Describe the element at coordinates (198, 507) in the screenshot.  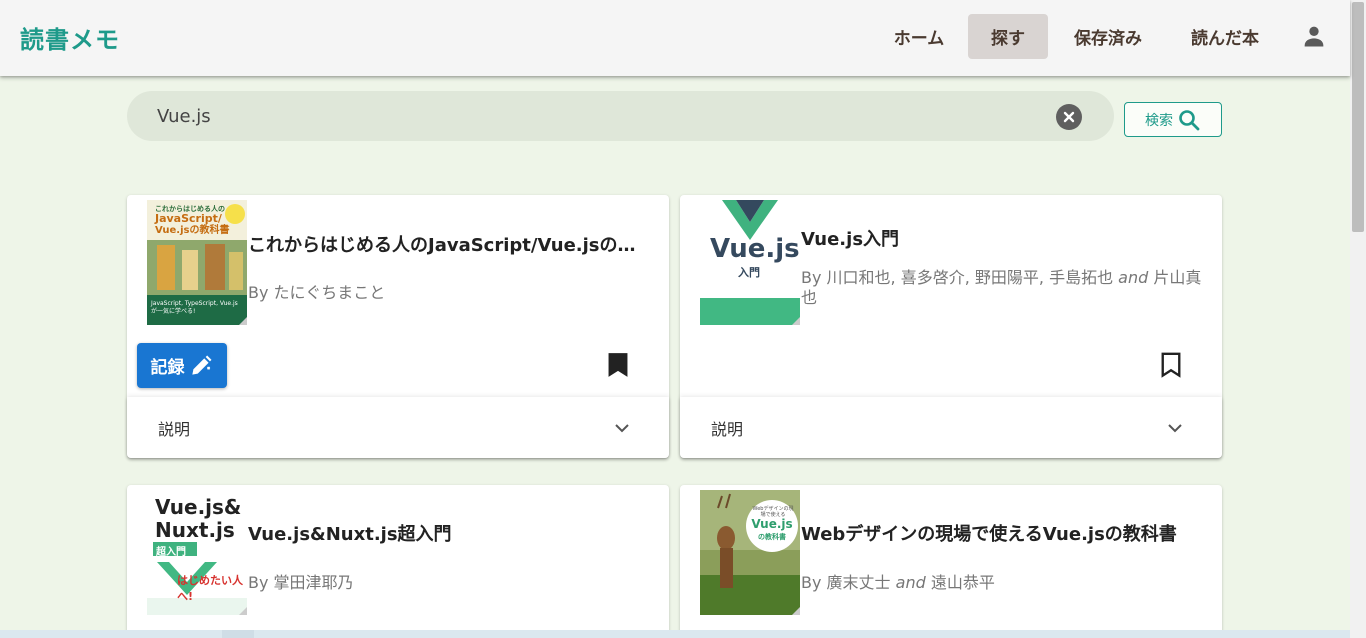
I see `cover-main-text-1: Vue.js&` at that location.